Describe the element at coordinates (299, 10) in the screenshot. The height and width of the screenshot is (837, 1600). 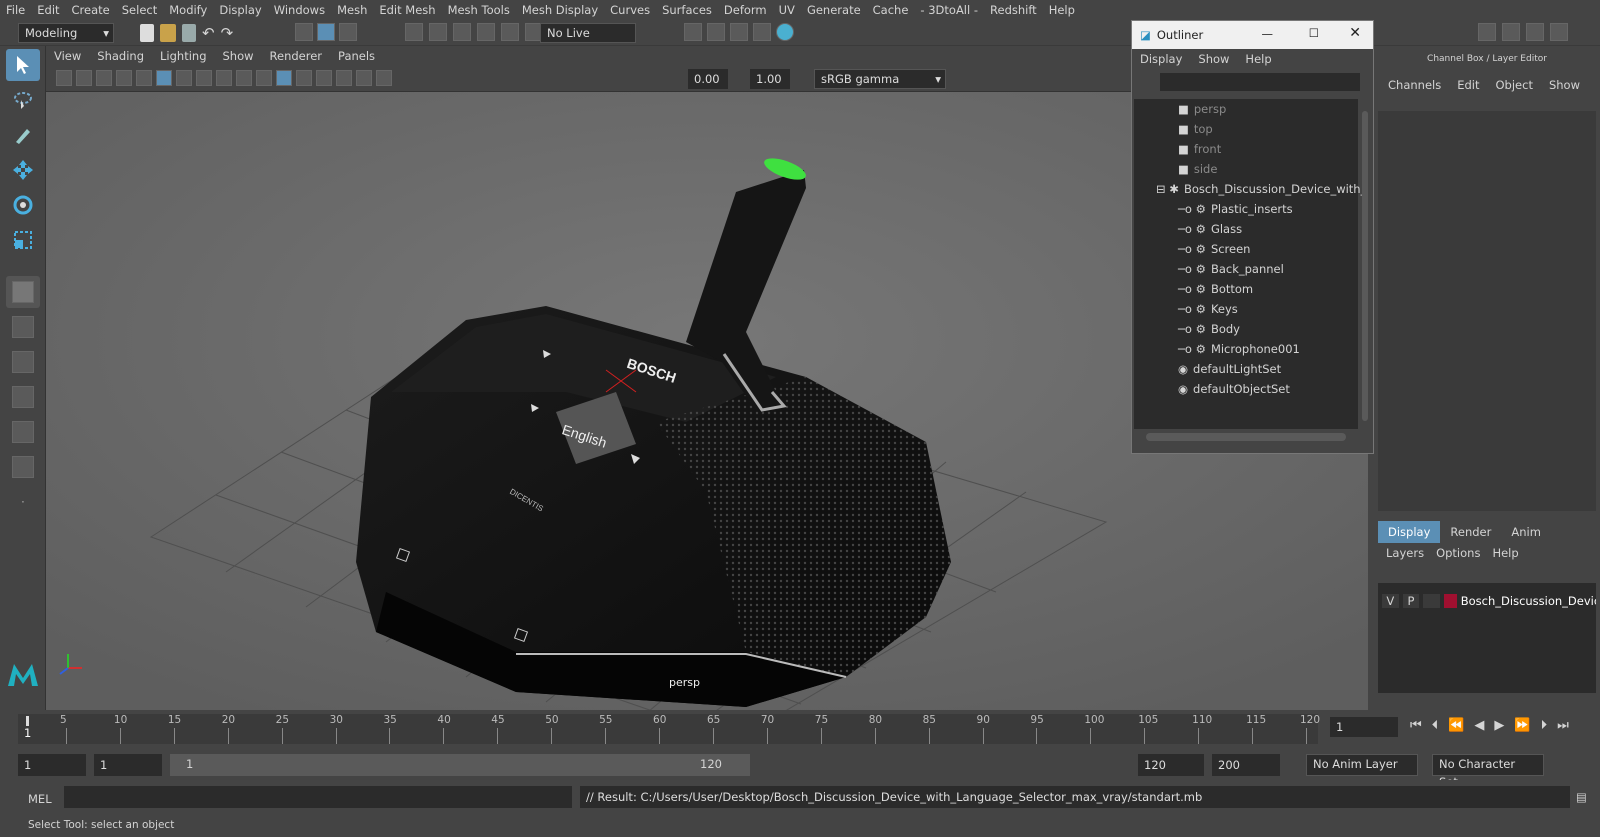
I see `menu-windows: Windows` at that location.